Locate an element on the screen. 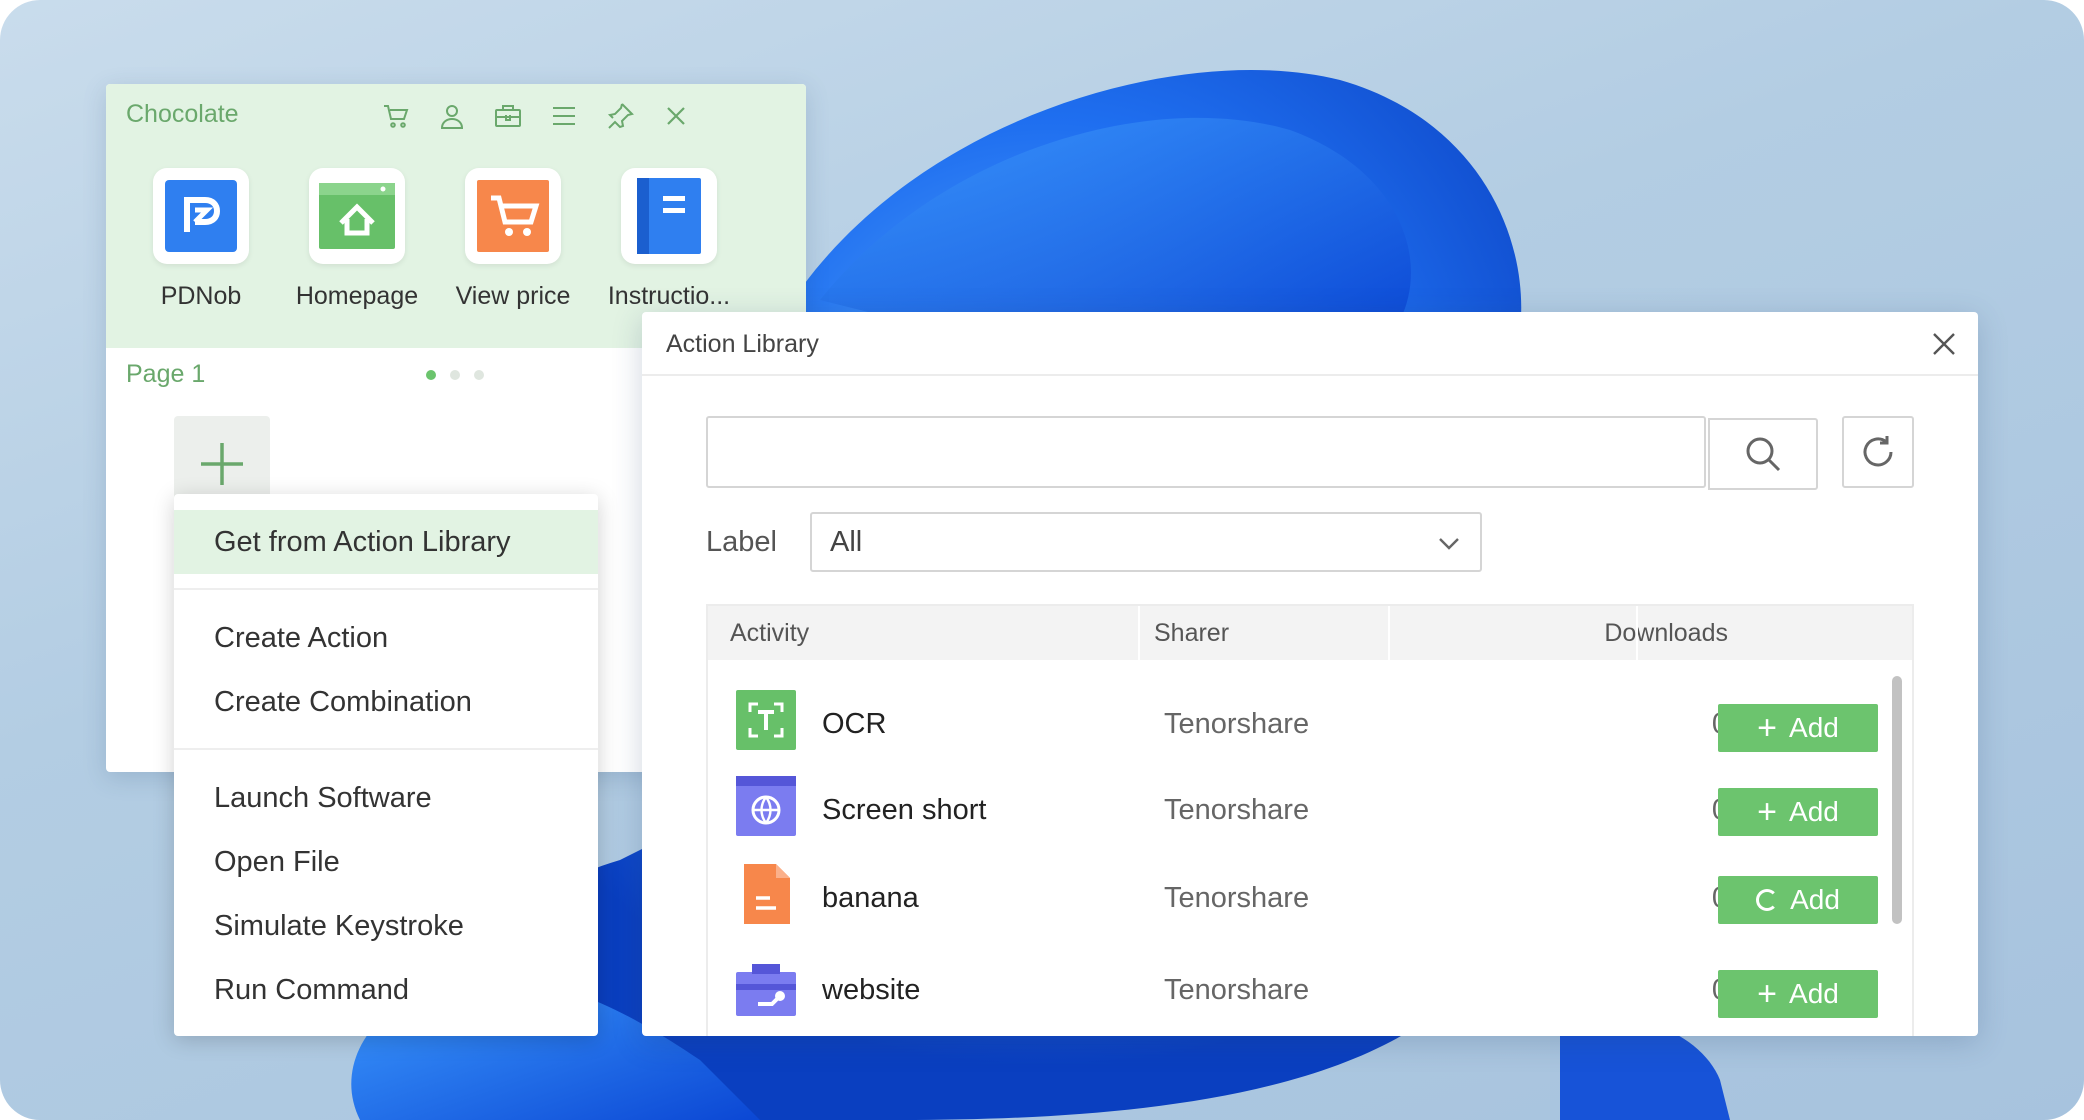 The width and height of the screenshot is (2084, 1120). table-row: website Tenorshare 0 + Add is located at coordinates (1303, 984).